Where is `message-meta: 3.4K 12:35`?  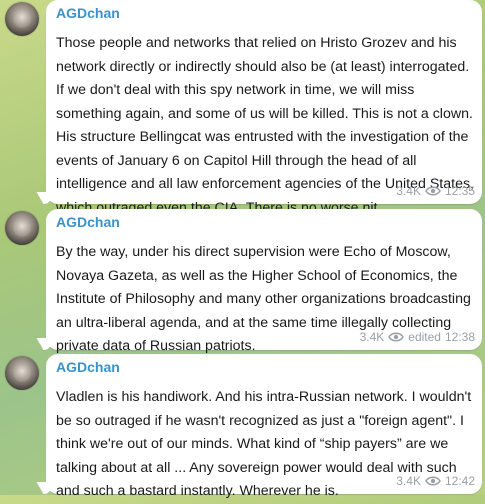 message-meta: 3.4K 12:35 is located at coordinates (435, 191).